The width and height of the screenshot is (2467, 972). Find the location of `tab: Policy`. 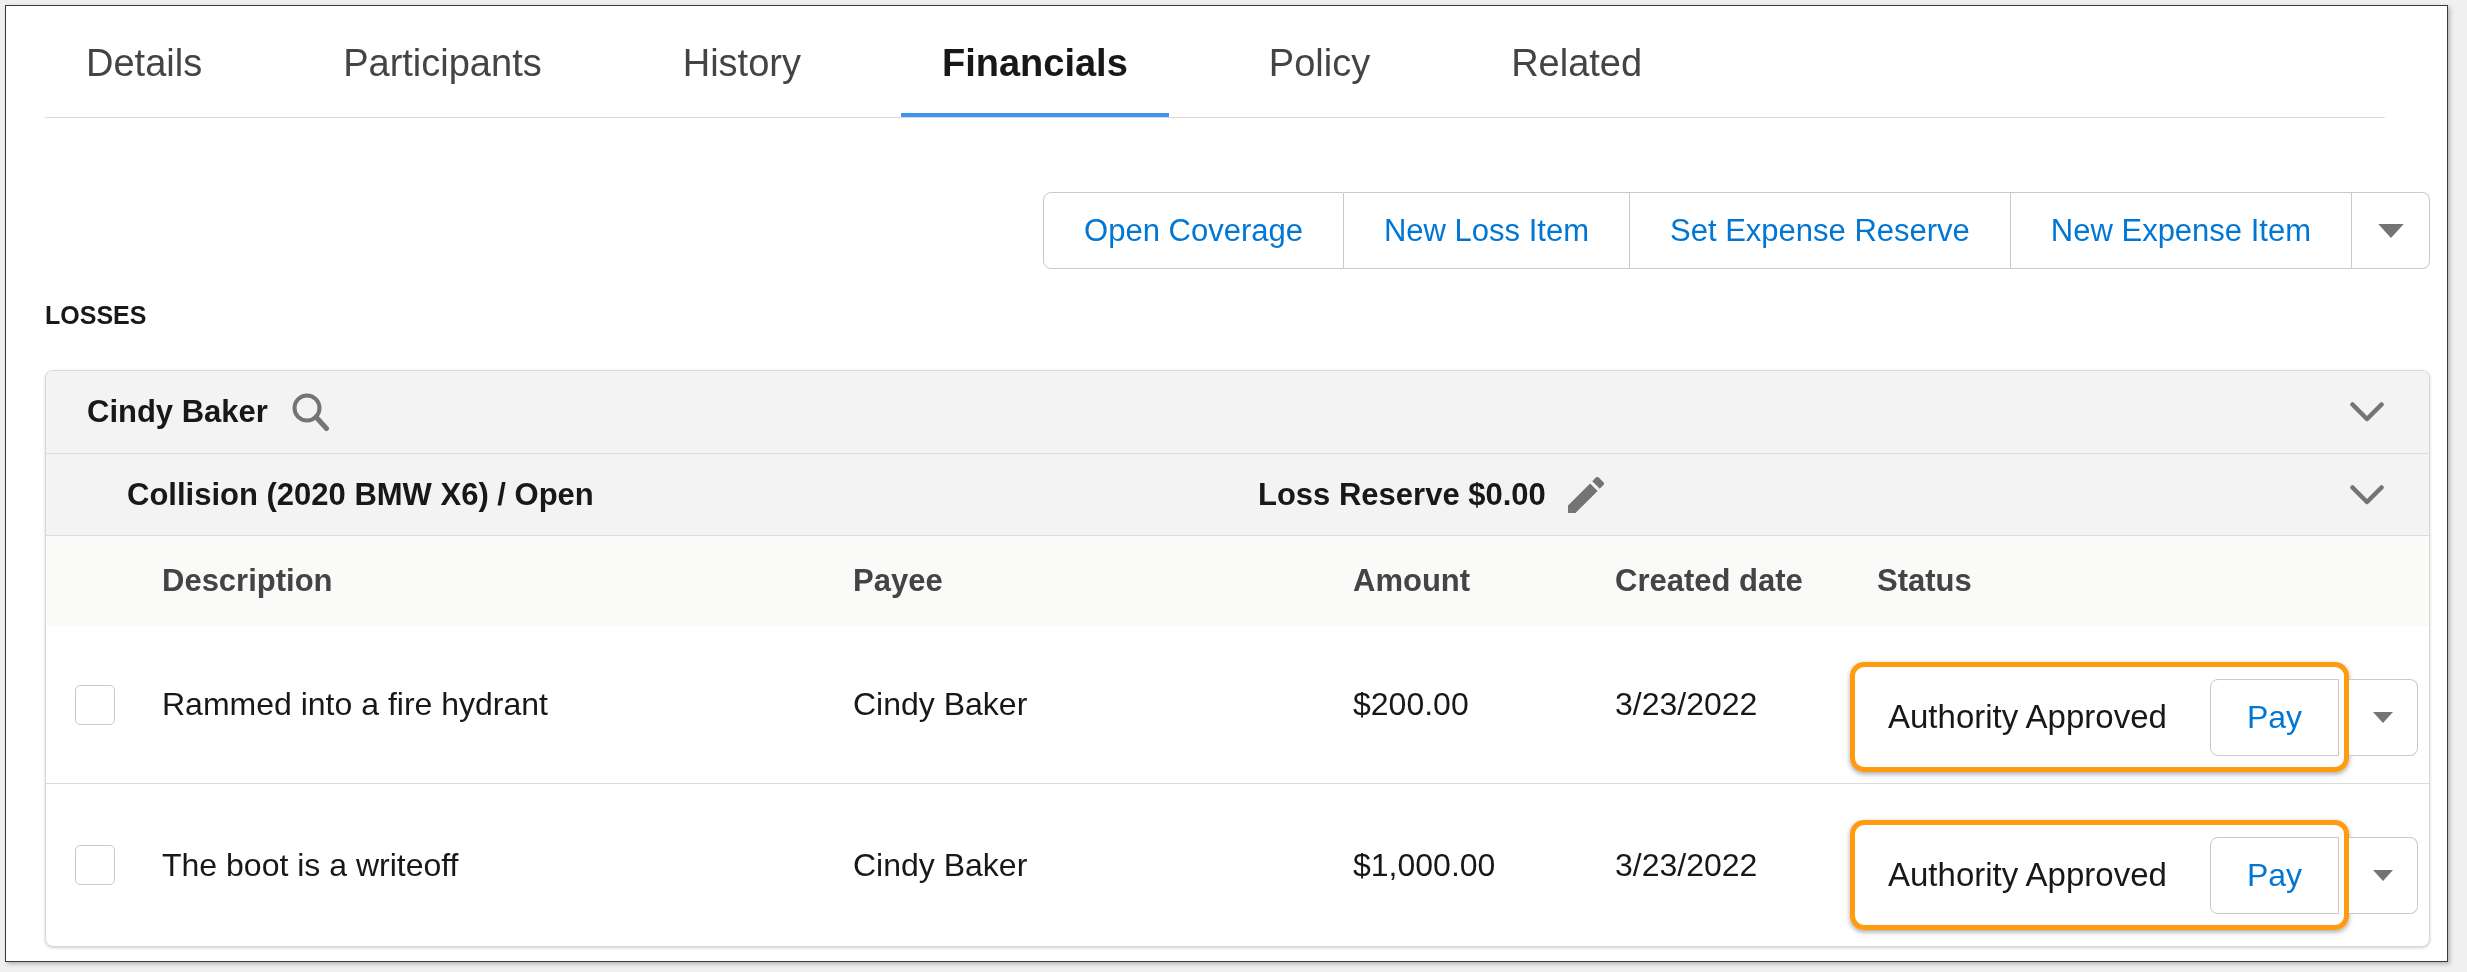

tab: Policy is located at coordinates (1319, 61).